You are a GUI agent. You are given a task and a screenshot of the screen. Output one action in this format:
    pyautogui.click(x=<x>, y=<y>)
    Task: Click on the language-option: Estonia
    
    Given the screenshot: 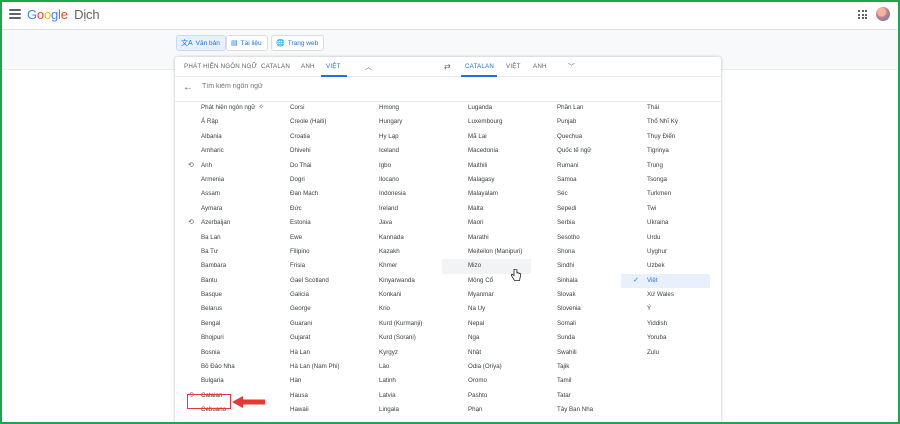 What is the action you would take?
    pyautogui.click(x=308, y=223)
    